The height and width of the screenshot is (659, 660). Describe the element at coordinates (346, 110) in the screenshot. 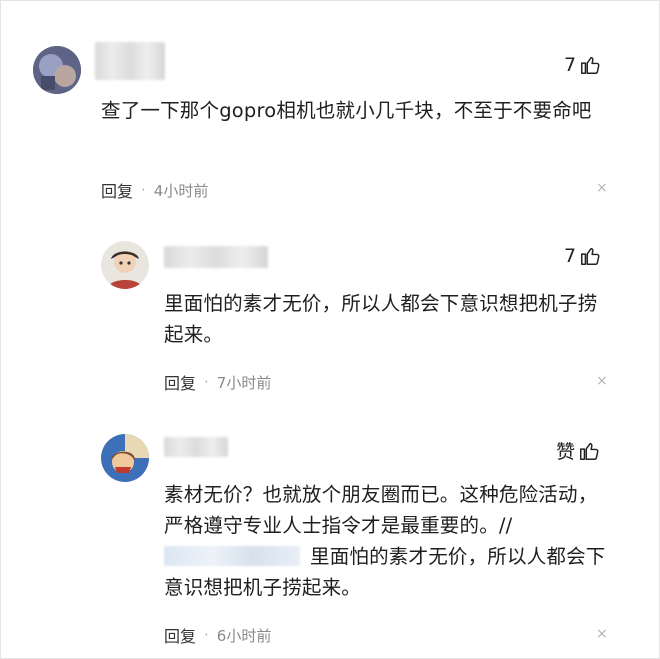

I see `comment-text: 查了一下那个gopro相机也就小几千块，不至于不要命吧` at that location.